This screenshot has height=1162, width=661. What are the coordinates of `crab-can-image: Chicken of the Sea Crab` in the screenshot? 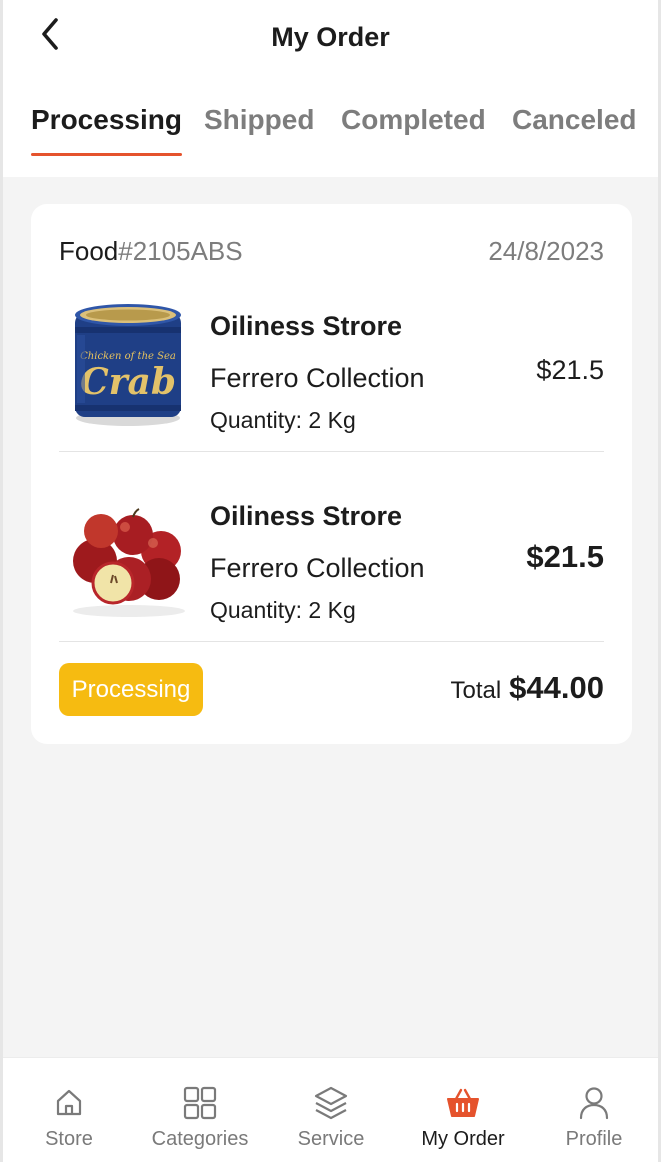 It's located at (128, 365).